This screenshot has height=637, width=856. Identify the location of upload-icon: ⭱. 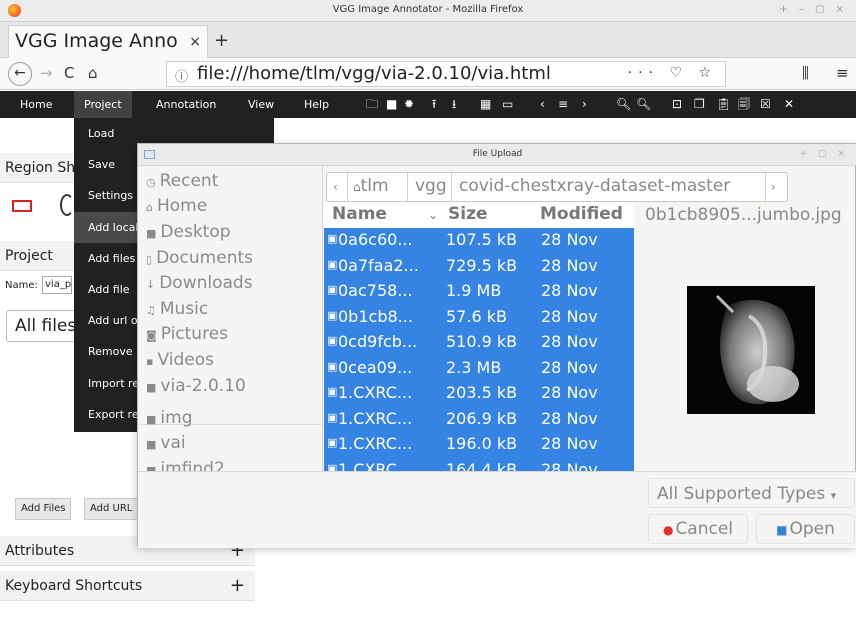
(434, 104).